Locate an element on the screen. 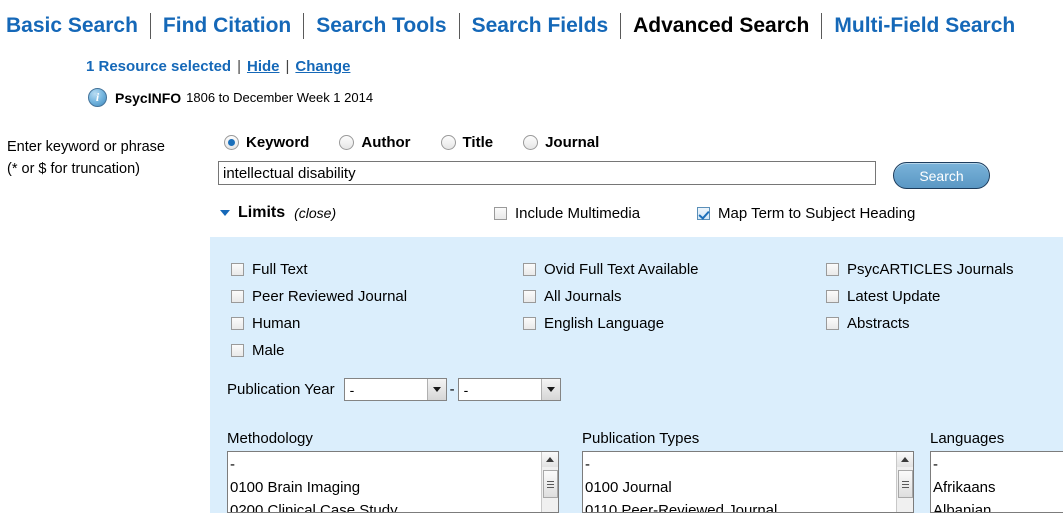 This screenshot has width=1063, height=513. checkbox-human-label: Human is located at coordinates (276, 323).